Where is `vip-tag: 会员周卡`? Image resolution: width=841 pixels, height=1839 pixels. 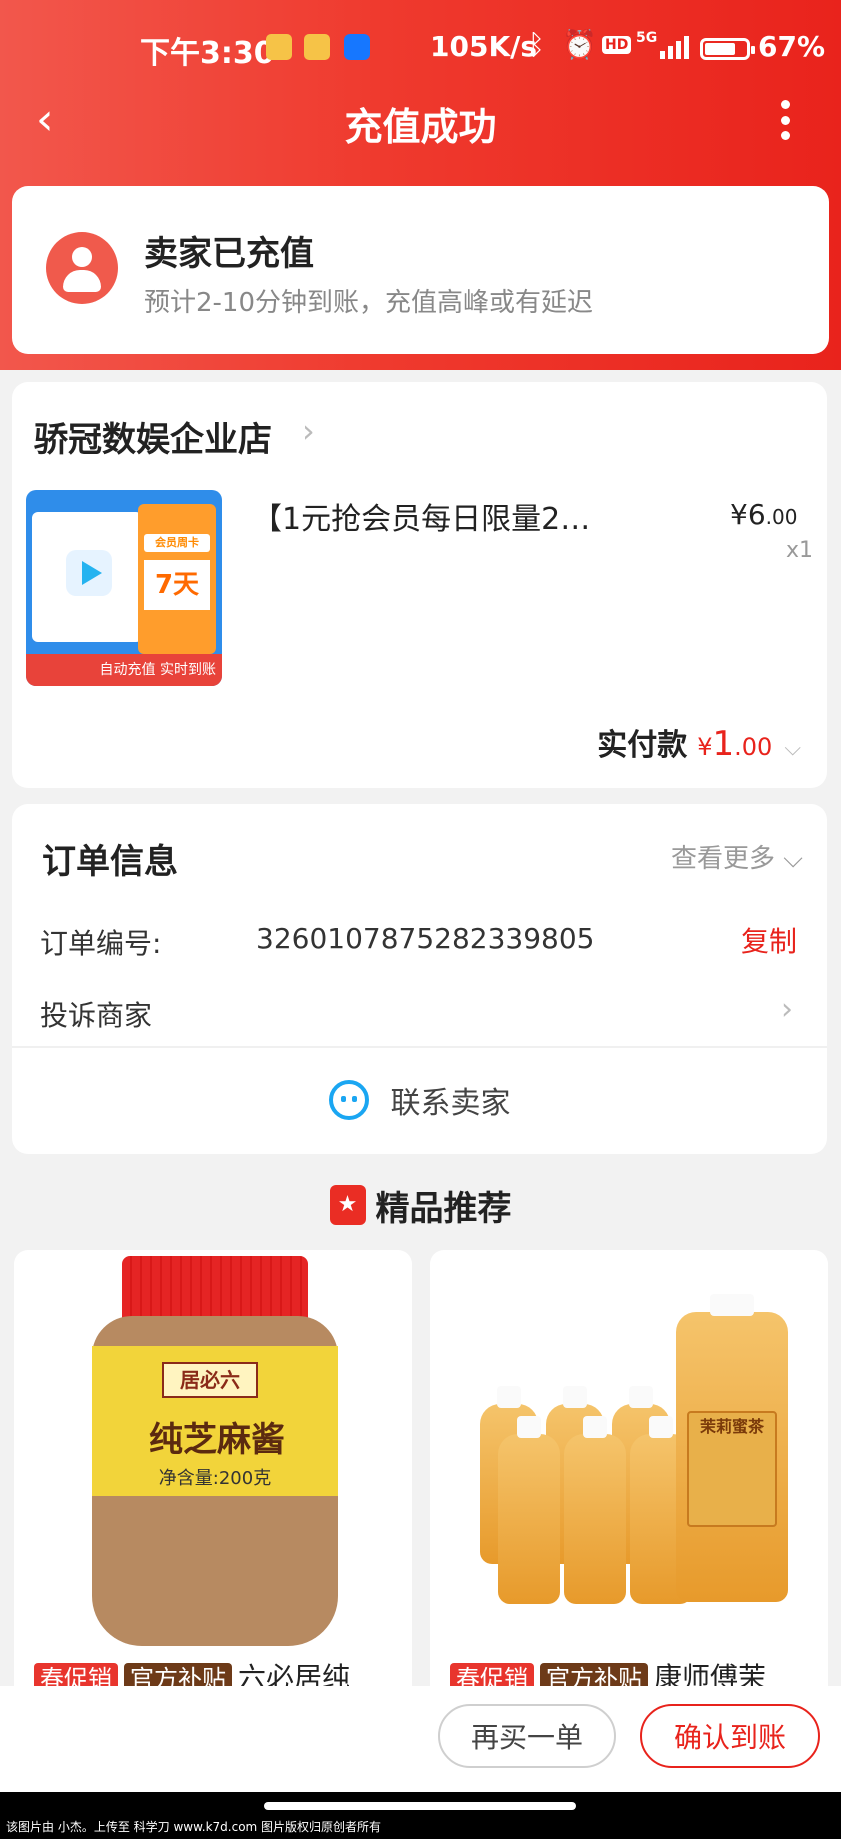 vip-tag: 会员周卡 is located at coordinates (177, 543).